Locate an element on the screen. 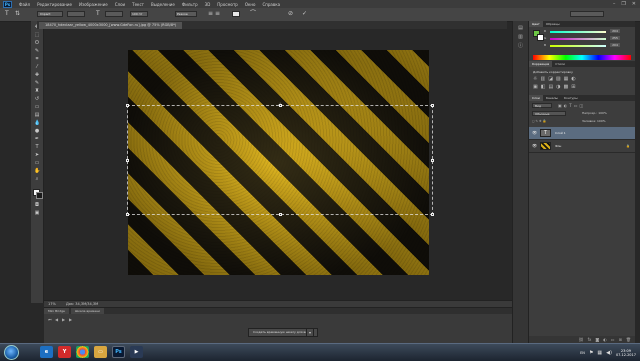 The width and height of the screenshot is (640, 361). antialias-select: Резкое is located at coordinates (186, 14).